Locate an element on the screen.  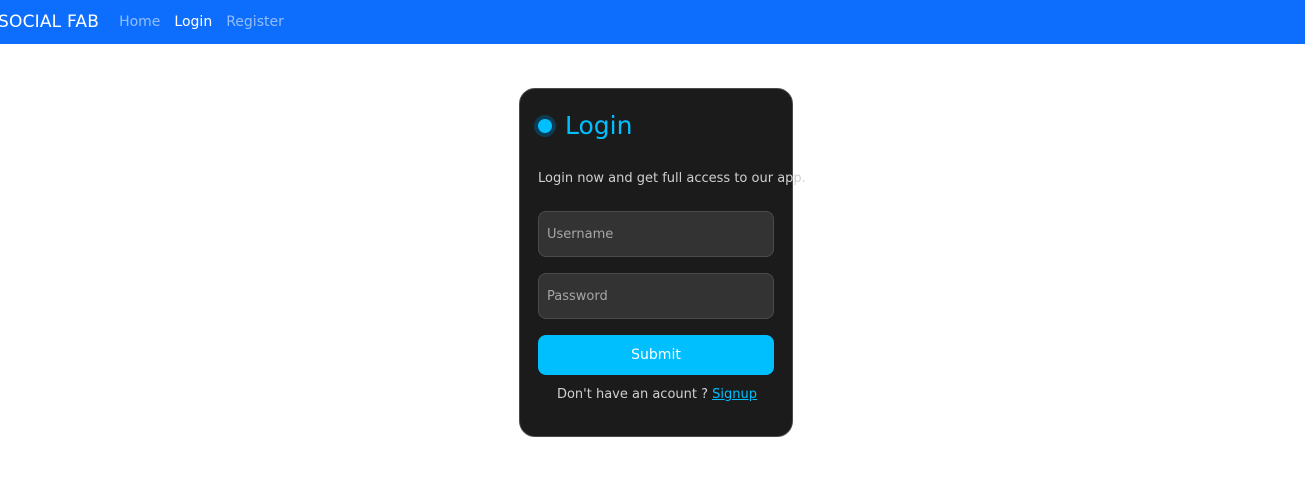
signup-row: Don't have an acount ? Signup is located at coordinates (657, 394).